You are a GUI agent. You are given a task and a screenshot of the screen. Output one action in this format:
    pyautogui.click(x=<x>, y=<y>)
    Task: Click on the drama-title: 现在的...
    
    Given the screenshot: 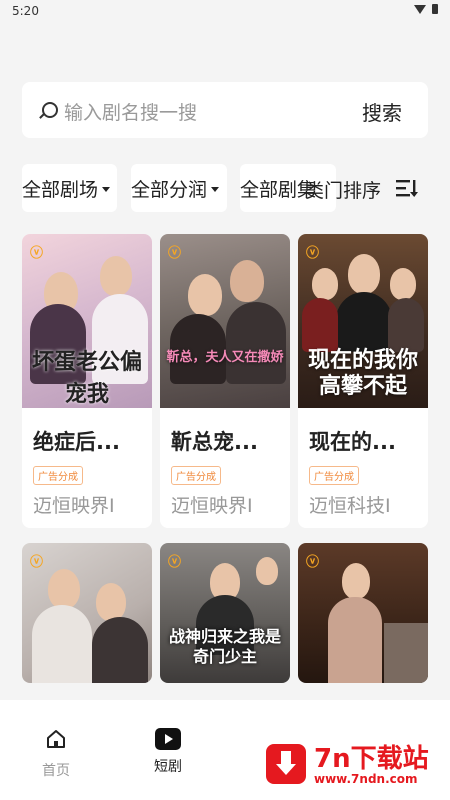 What is the action you would take?
    pyautogui.click(x=352, y=442)
    